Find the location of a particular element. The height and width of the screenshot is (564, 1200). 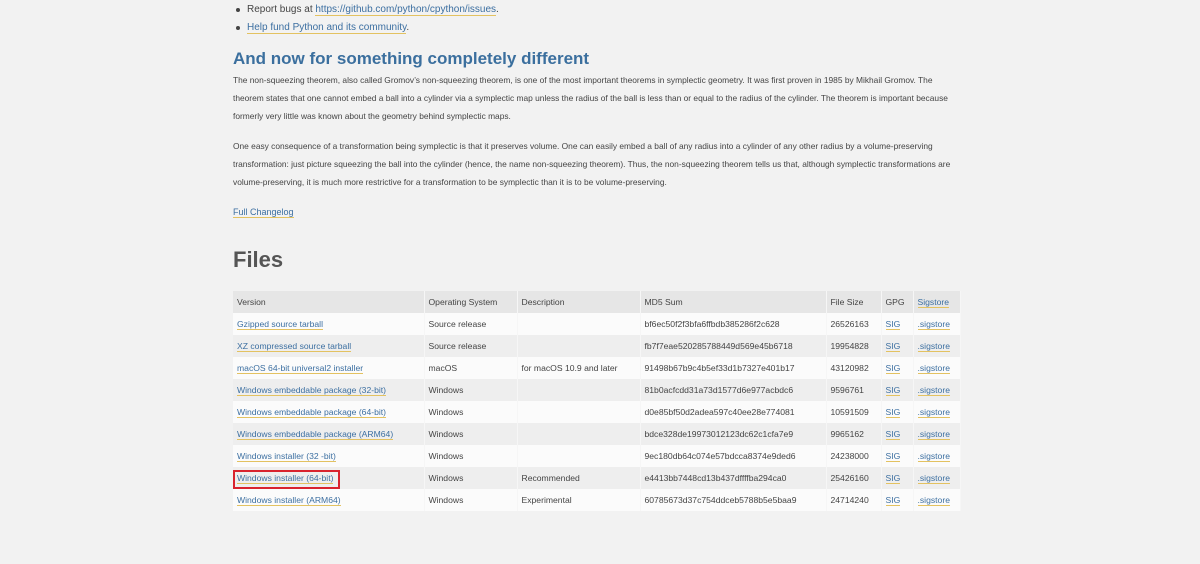

size-cell: 43120982 is located at coordinates (854, 368).